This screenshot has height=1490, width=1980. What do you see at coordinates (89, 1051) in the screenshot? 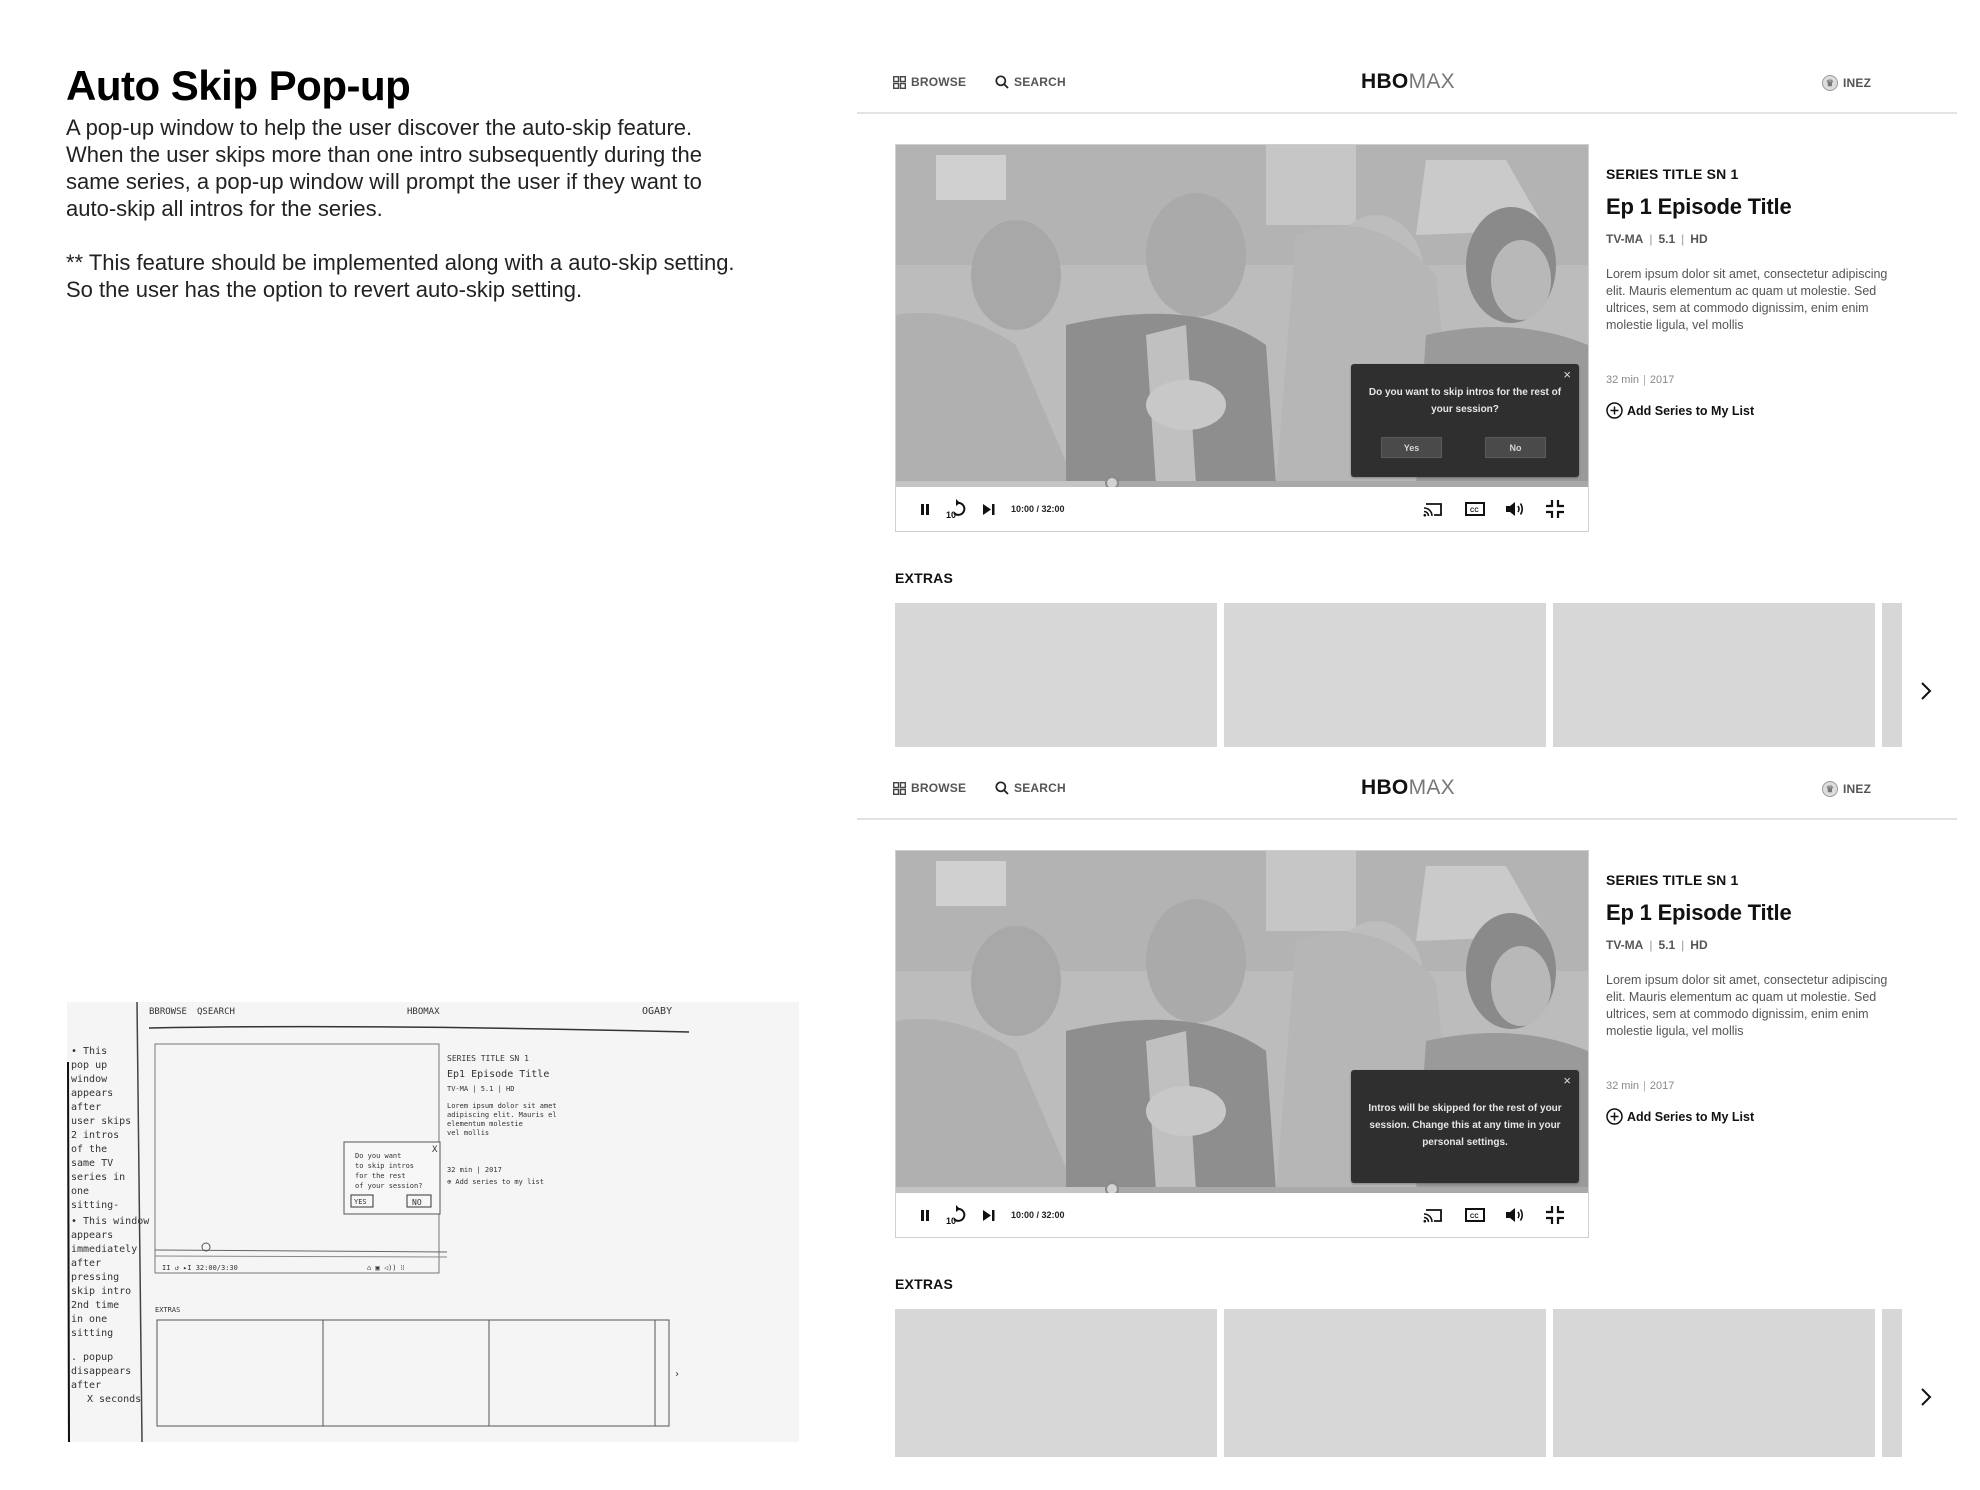
I see `svg-text: • This` at bounding box center [89, 1051].